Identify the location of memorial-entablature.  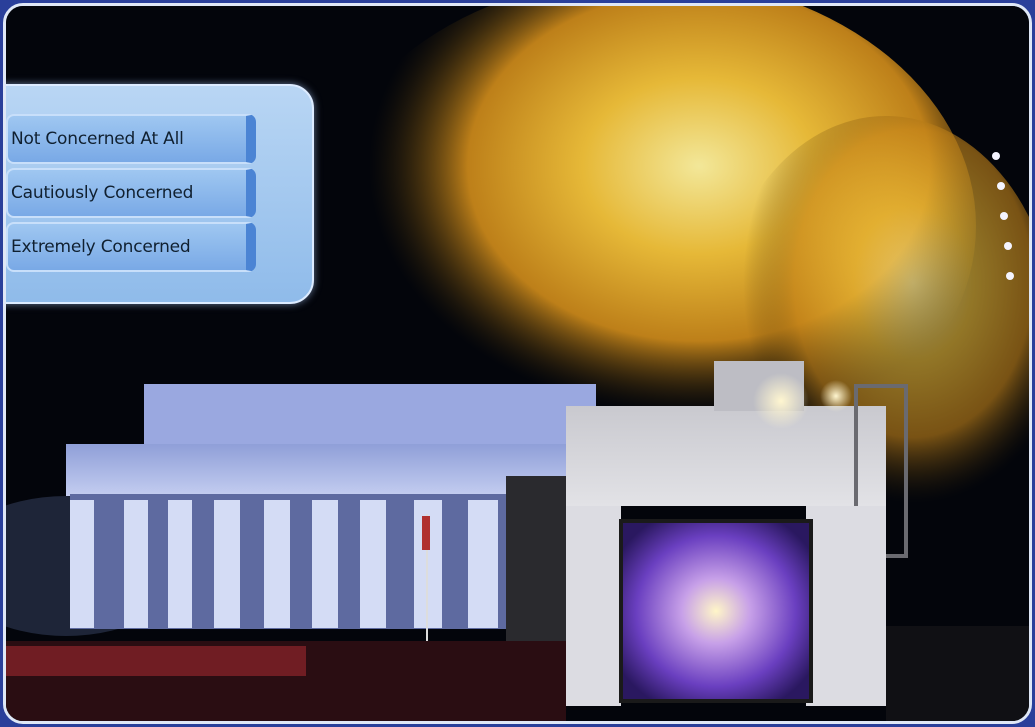
(316, 470).